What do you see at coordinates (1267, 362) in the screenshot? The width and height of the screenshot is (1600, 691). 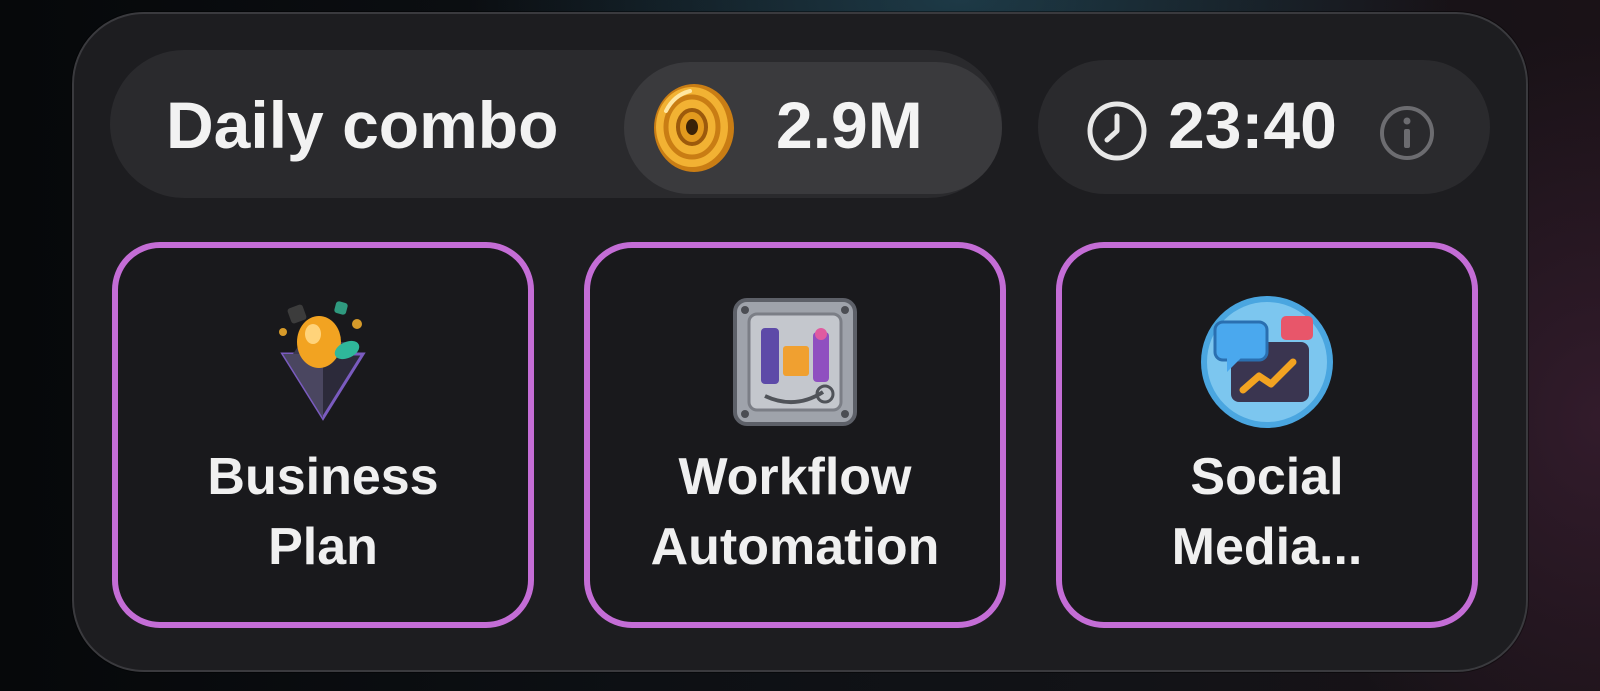 I see `chat-bubbles-chart-icon` at bounding box center [1267, 362].